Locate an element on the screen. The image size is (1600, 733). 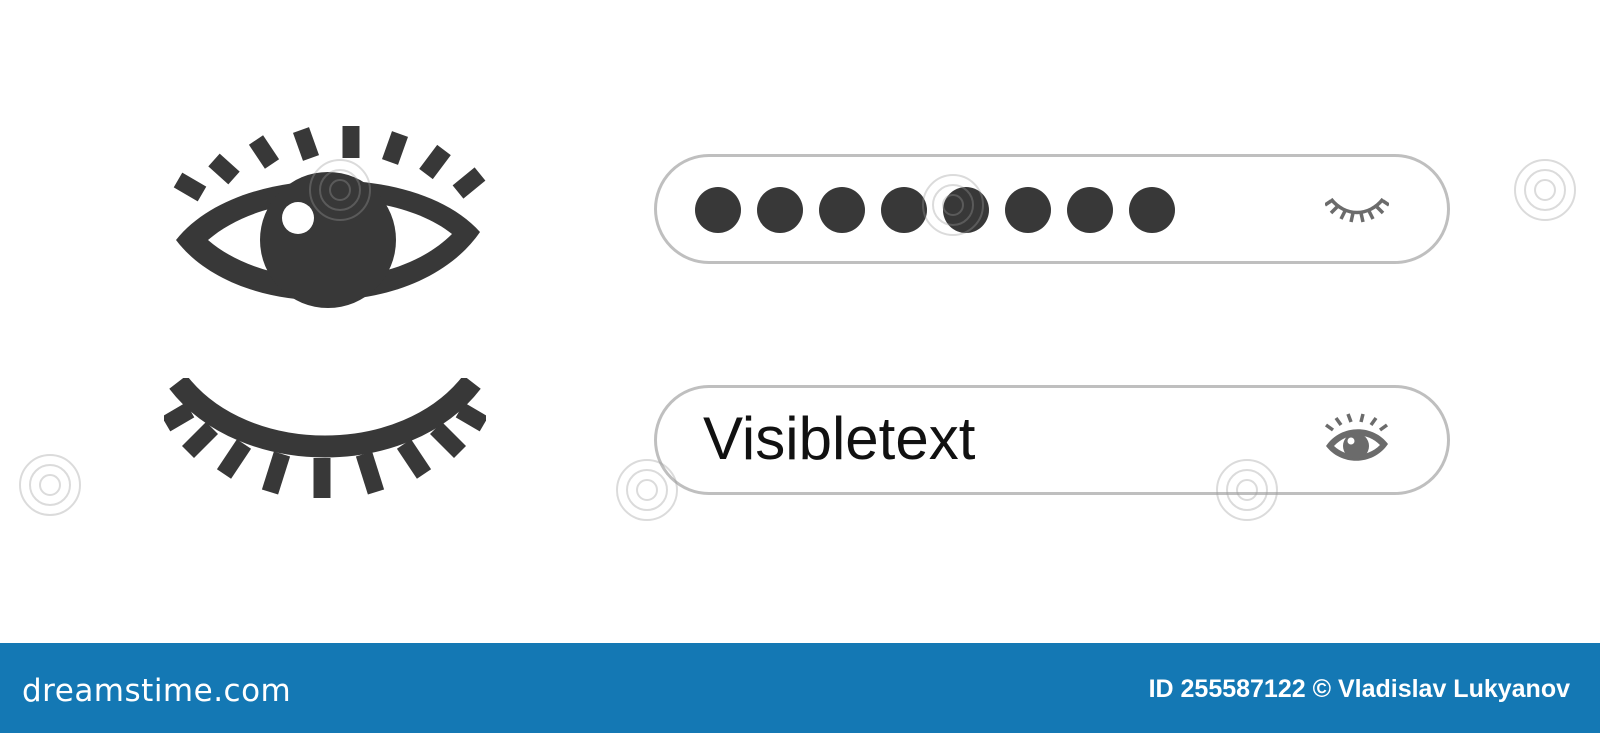
visible-text-value: Visibletext is located at coordinates (839, 438).